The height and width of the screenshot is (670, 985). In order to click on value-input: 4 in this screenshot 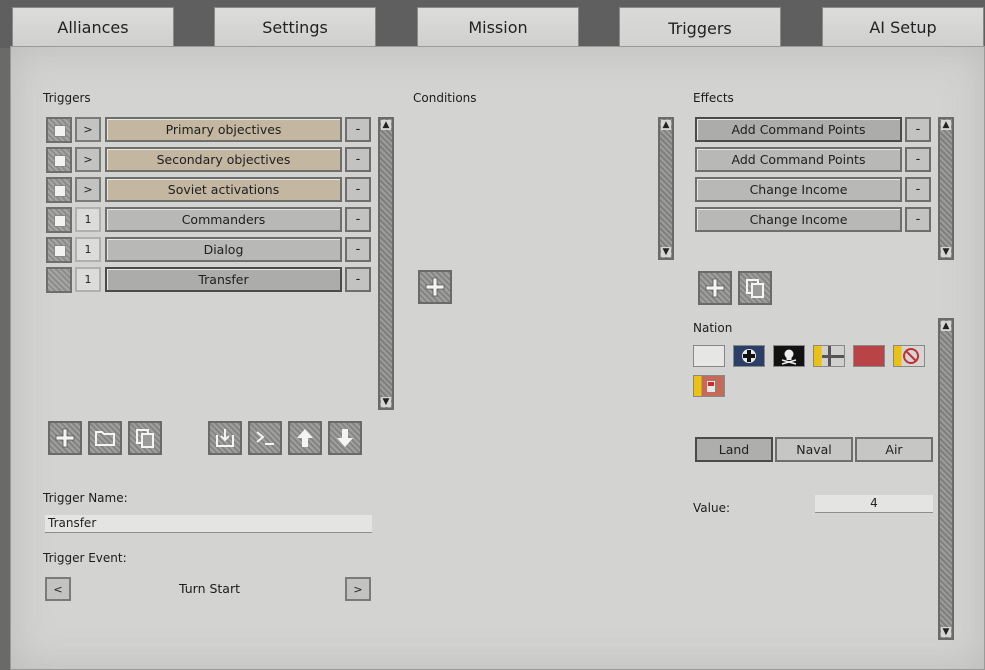, I will do `click(874, 504)`.